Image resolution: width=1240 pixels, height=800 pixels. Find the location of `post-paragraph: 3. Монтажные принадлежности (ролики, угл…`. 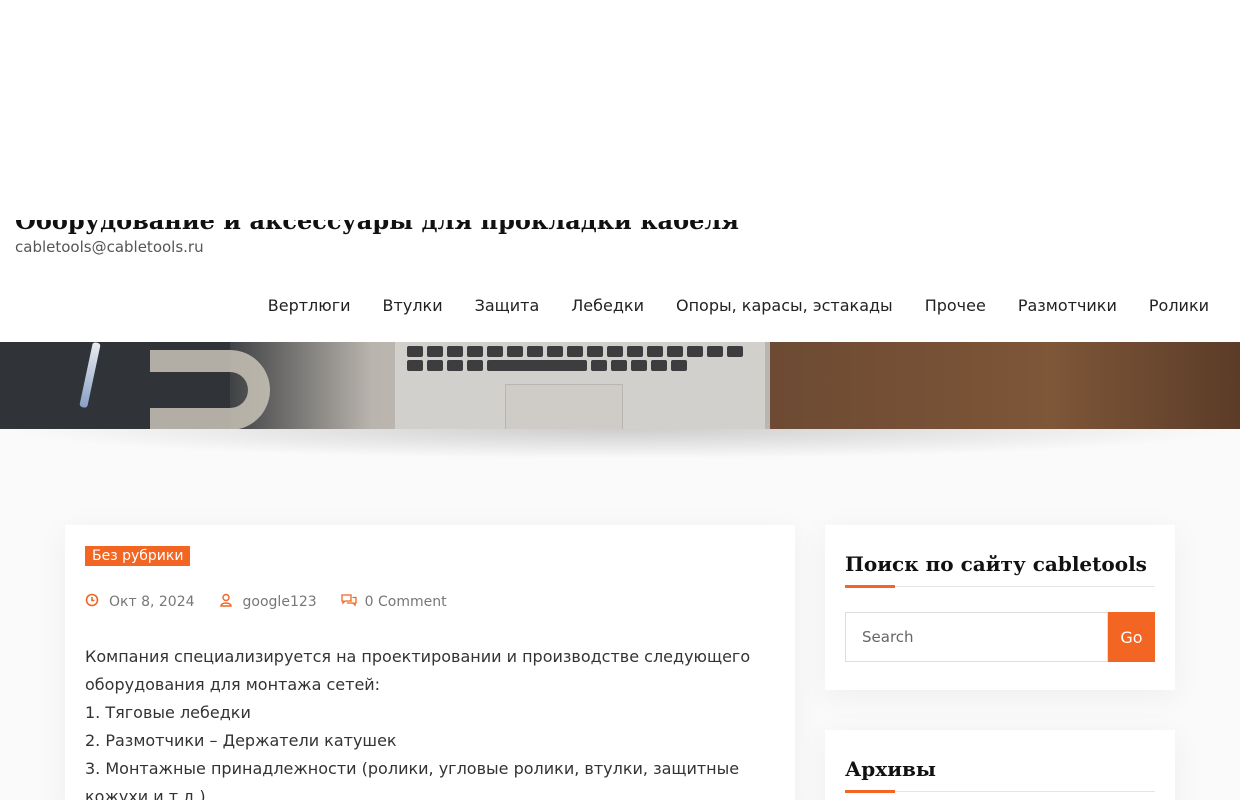

post-paragraph: 3. Монтажные принадлежности (ролики, угл… is located at coordinates (412, 779).